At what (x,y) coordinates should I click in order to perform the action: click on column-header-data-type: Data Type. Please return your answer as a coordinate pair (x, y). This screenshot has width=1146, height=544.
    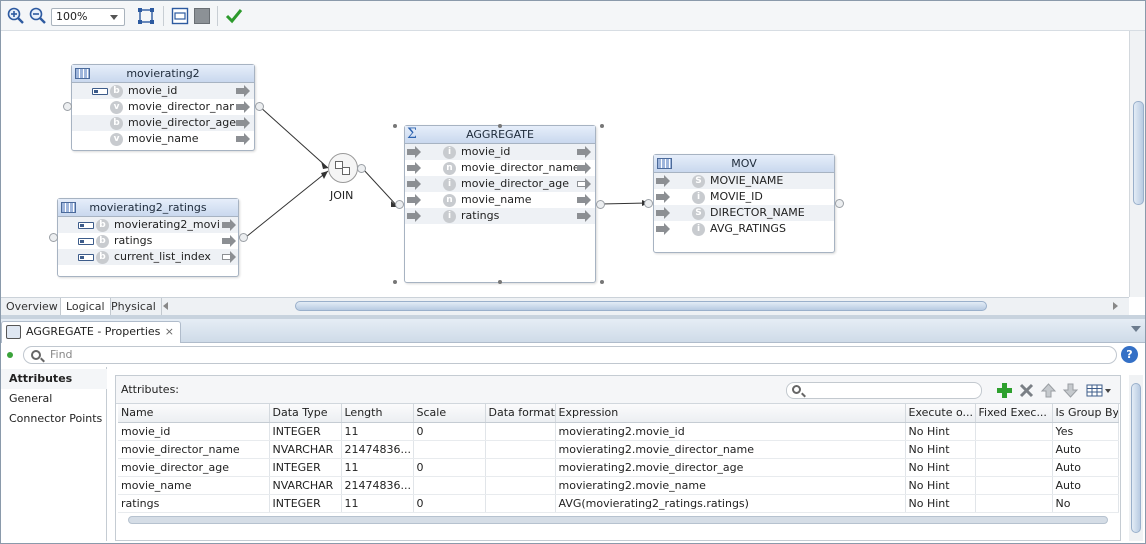
    Looking at the image, I should click on (305, 413).